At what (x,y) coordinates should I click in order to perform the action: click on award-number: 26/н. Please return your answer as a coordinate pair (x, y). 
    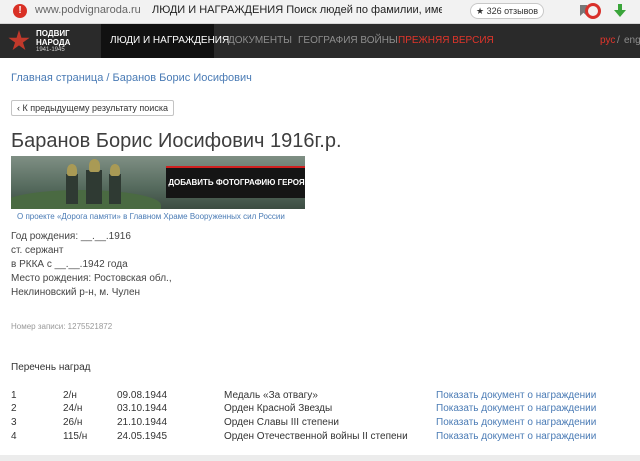
    Looking at the image, I should click on (73, 422).